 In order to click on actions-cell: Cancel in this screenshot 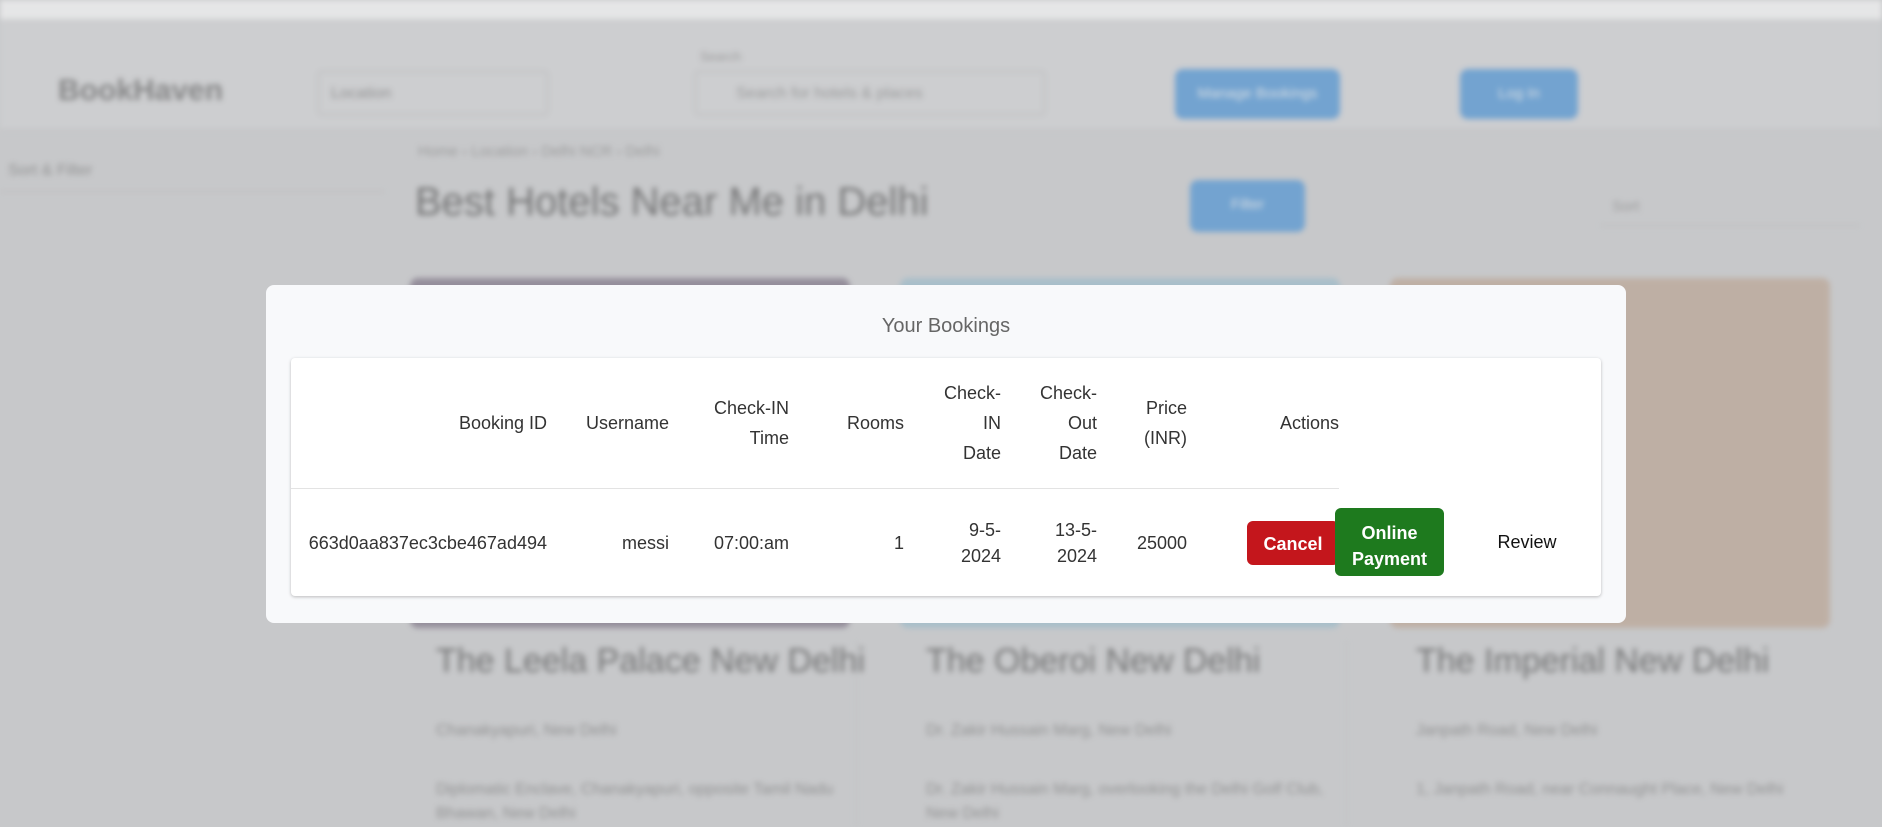, I will do `click(1263, 543)`.